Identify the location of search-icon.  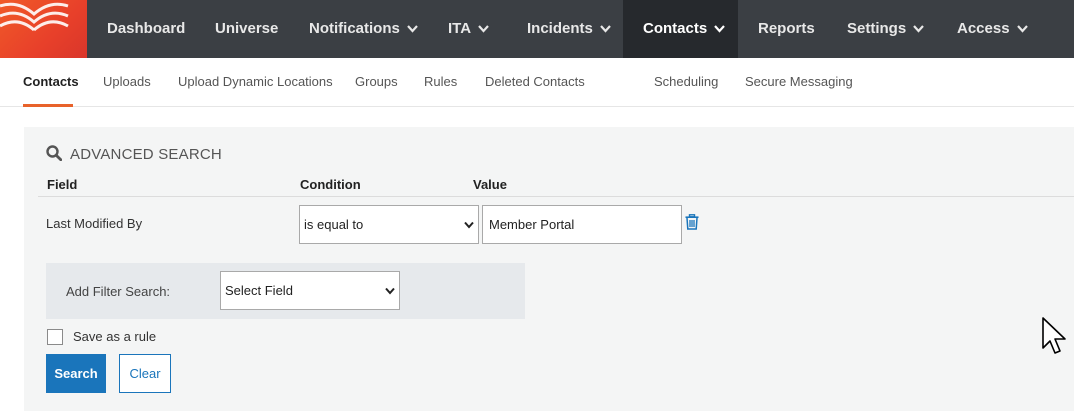
(54, 153).